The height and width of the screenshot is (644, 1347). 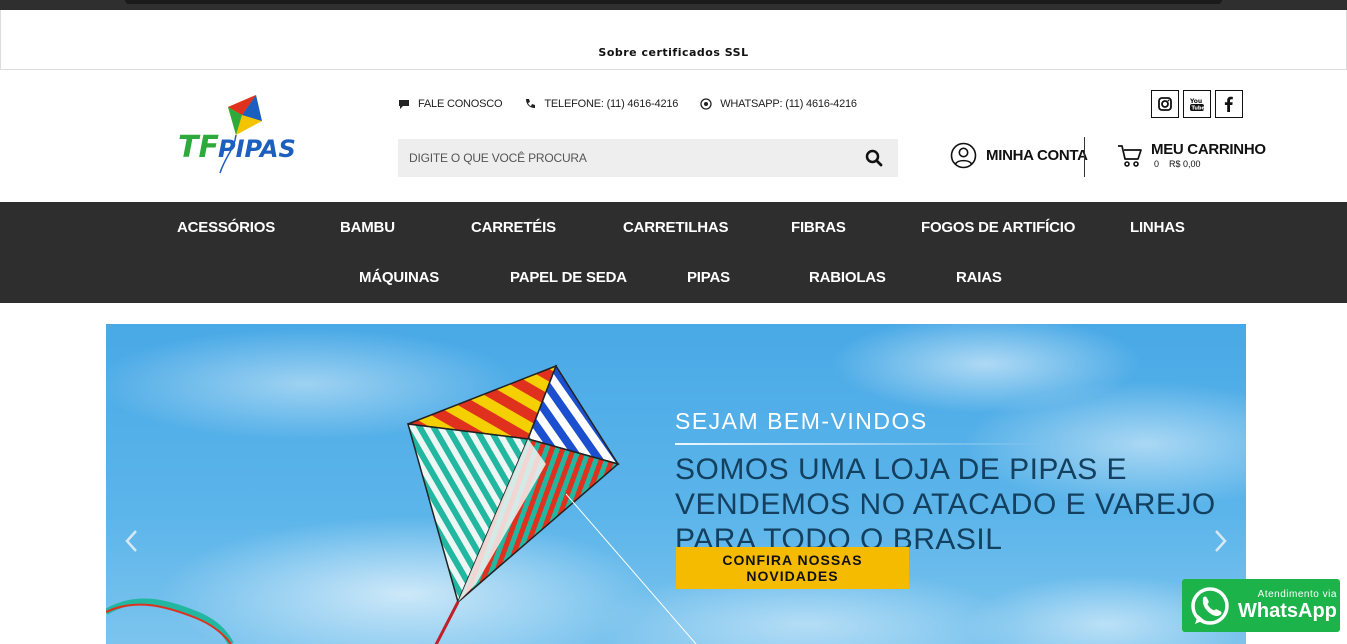 I want to click on nav-item-linhas: LINHAS, so click(x=1157, y=227).